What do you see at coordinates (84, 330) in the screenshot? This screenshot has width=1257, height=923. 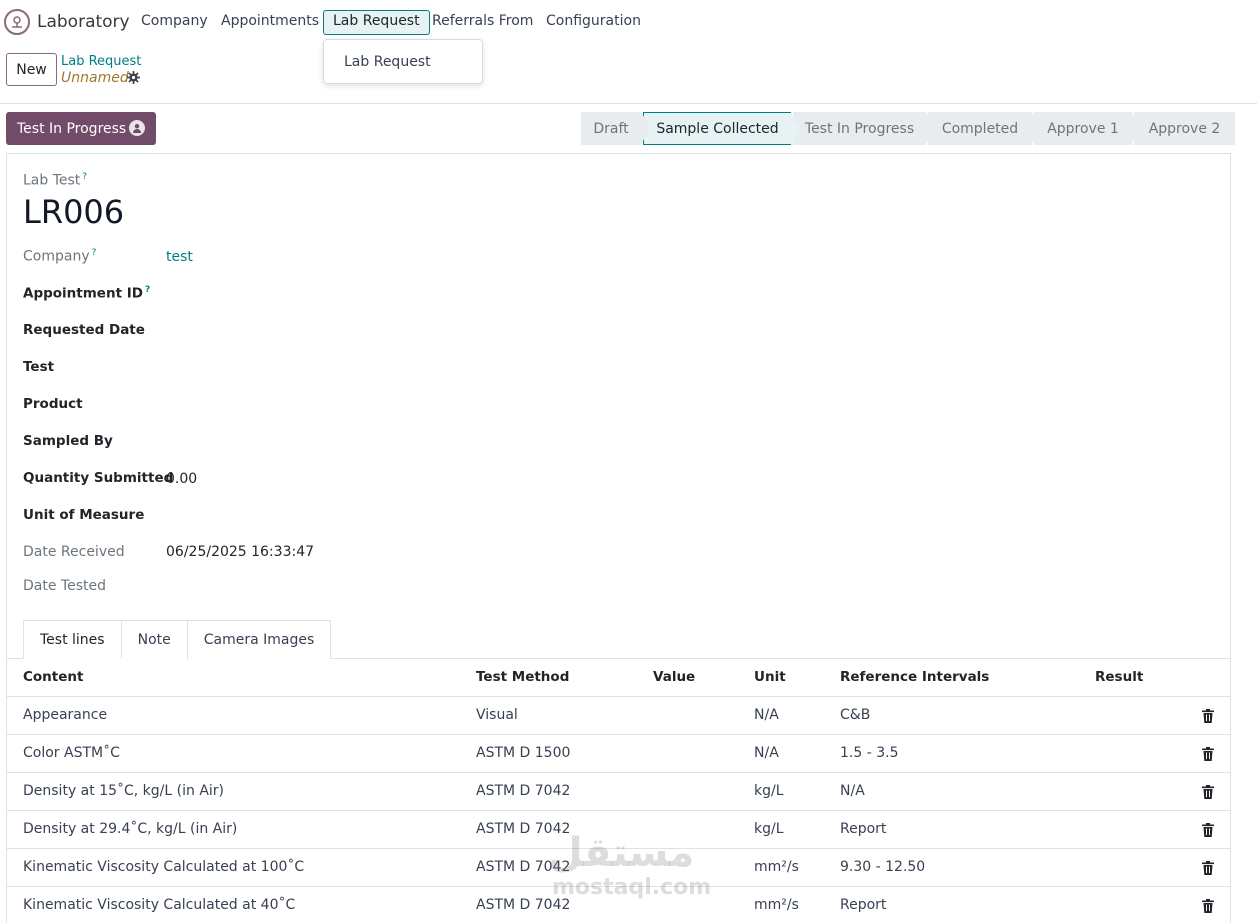 I see `field-label-requested-date: Requested Date` at bounding box center [84, 330].